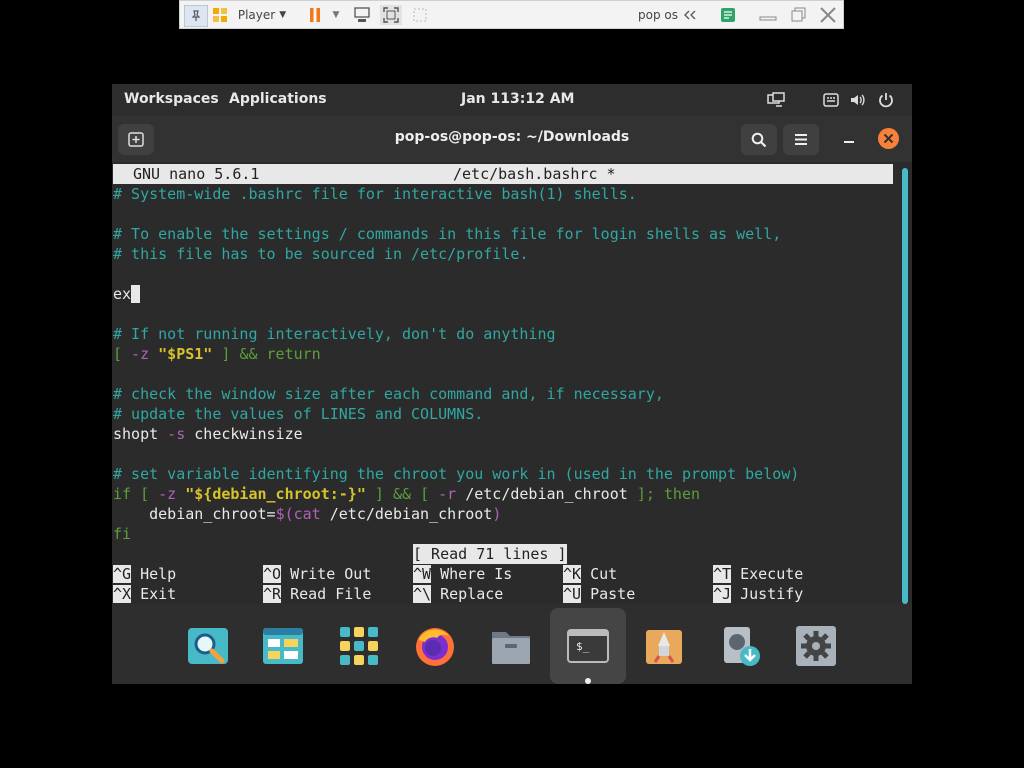  Describe the element at coordinates (608, 594) in the screenshot. I see `shortcut-label: Paste` at that location.